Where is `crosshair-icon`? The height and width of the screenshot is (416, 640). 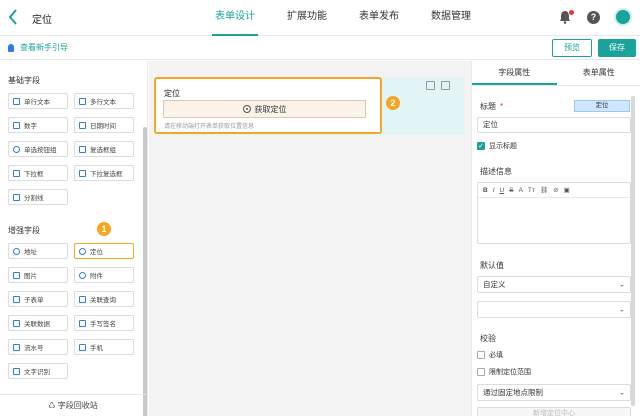 crosshair-icon is located at coordinates (246, 109).